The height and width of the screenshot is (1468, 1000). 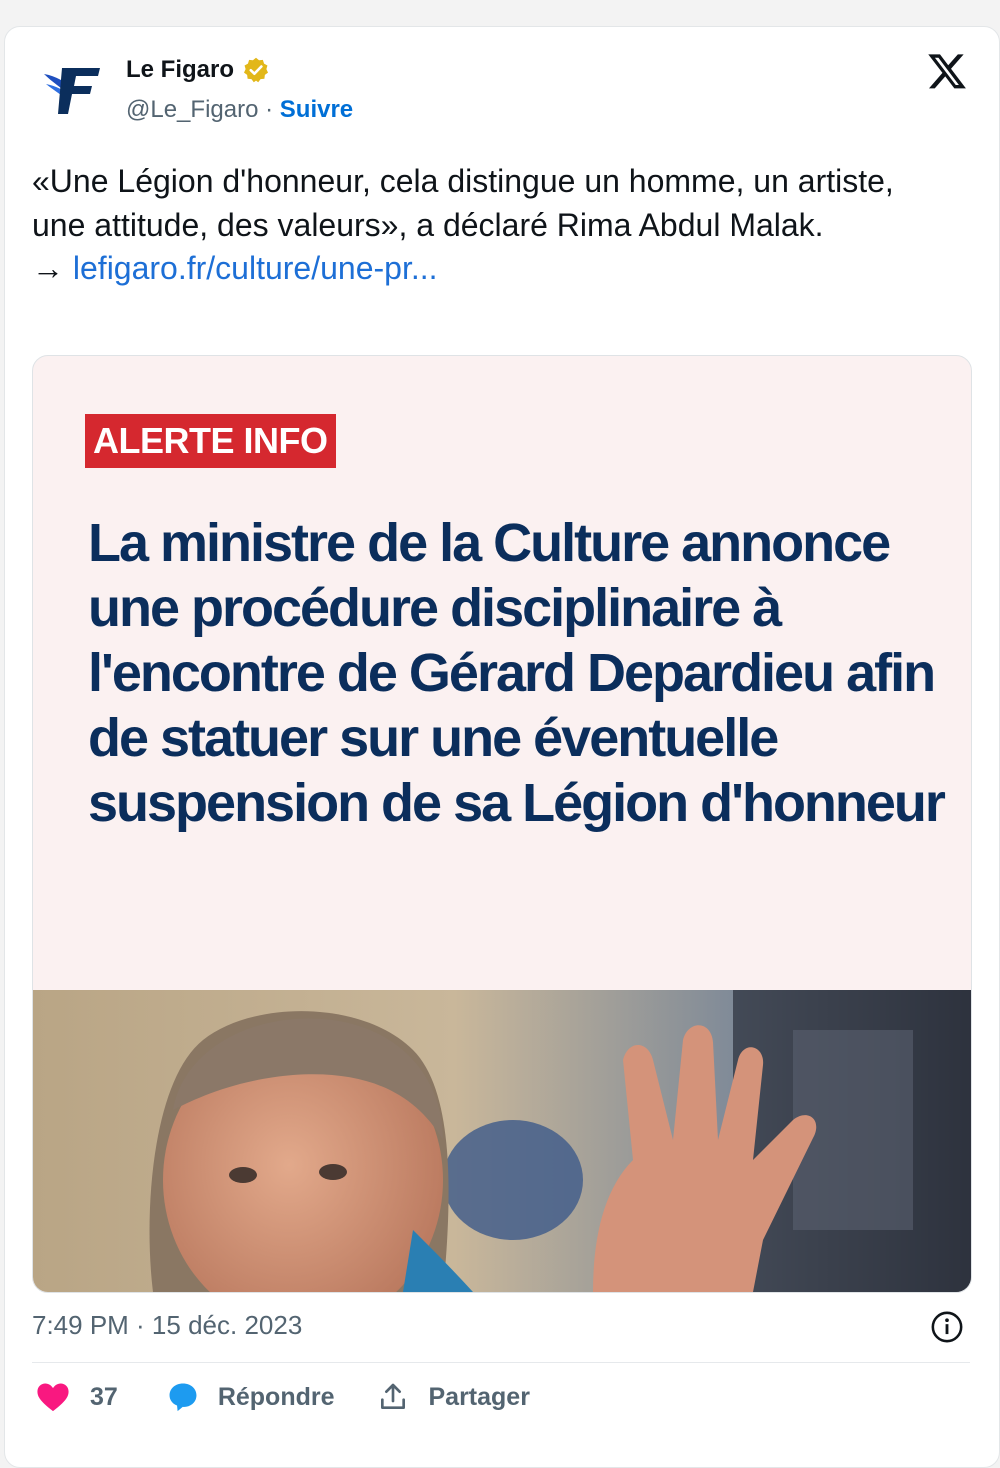 I want to click on share-upload-icon, so click(x=392, y=1396).